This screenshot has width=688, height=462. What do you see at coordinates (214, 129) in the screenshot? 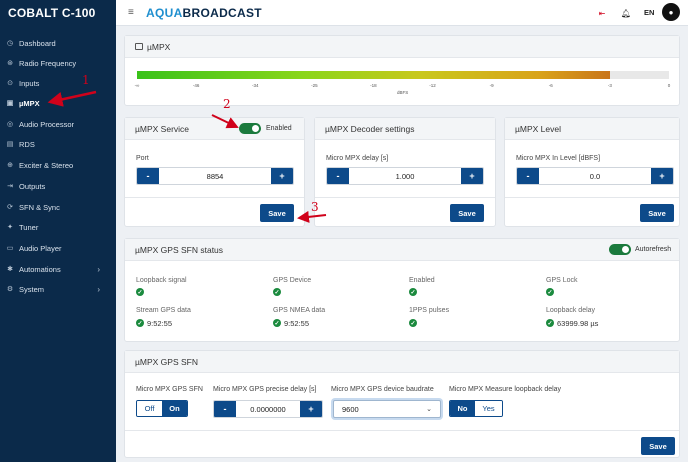
I see `card-header: µMPX Service Enabled` at bounding box center [214, 129].